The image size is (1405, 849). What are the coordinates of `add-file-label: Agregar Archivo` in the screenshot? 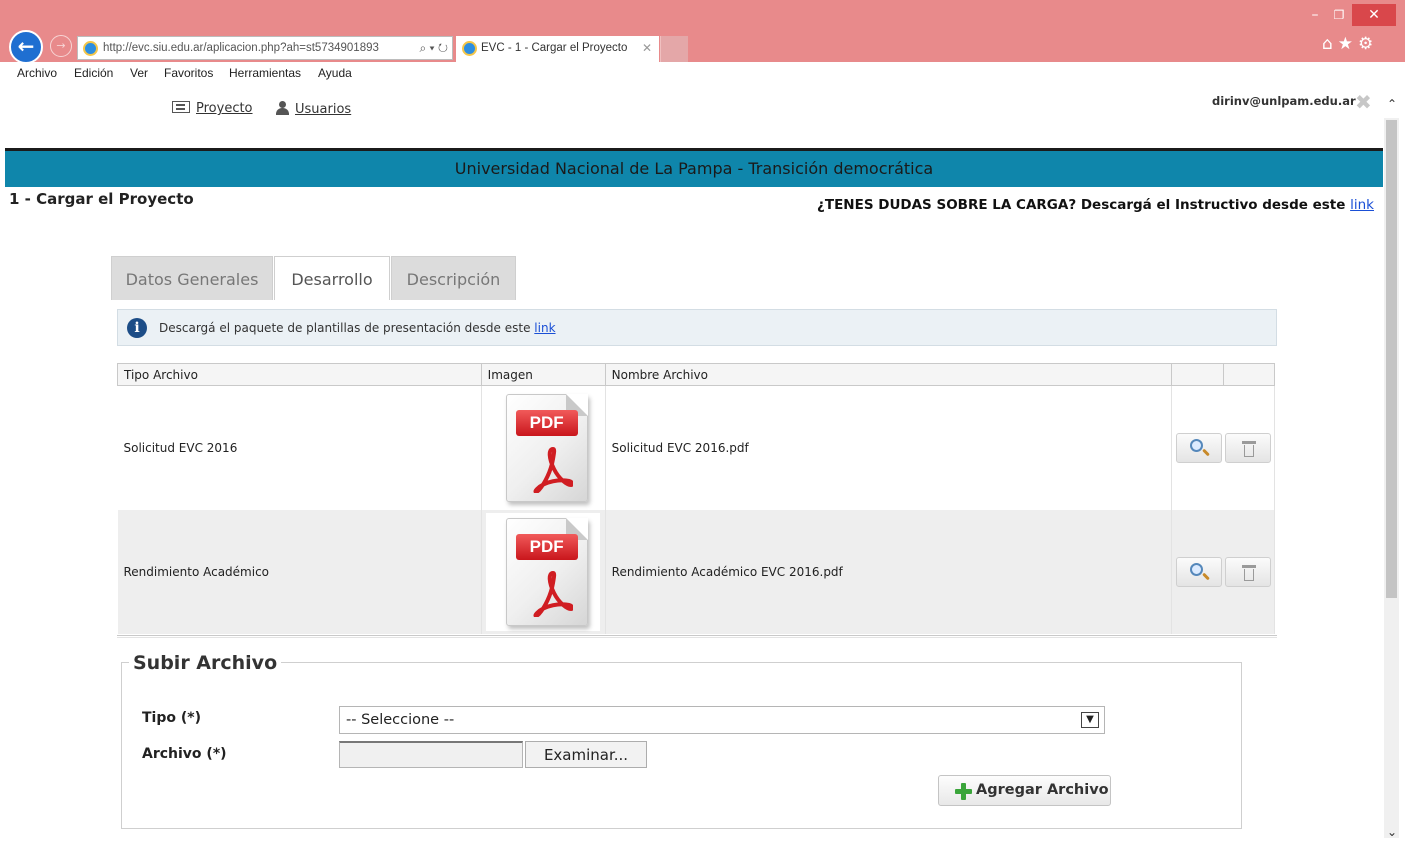 It's located at (1042, 790).